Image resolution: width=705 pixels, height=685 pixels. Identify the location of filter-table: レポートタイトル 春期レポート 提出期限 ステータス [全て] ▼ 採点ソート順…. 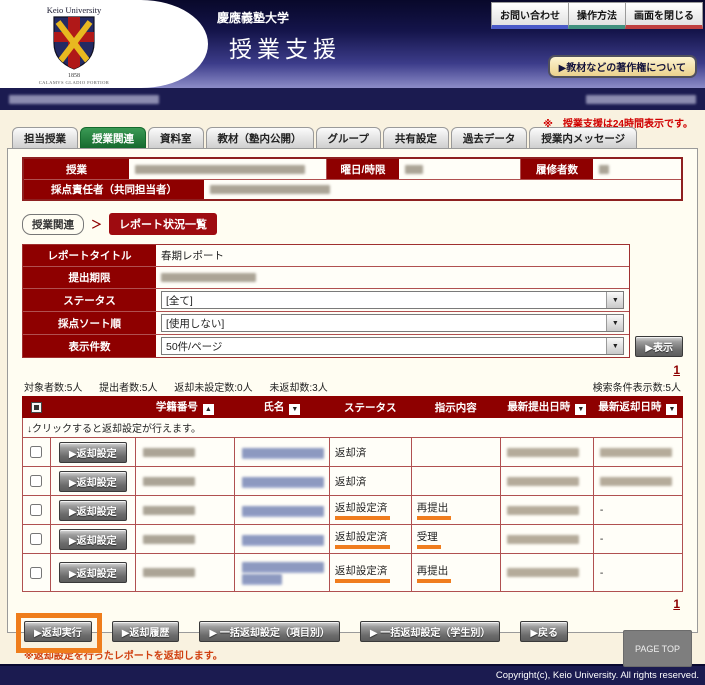
(326, 301).